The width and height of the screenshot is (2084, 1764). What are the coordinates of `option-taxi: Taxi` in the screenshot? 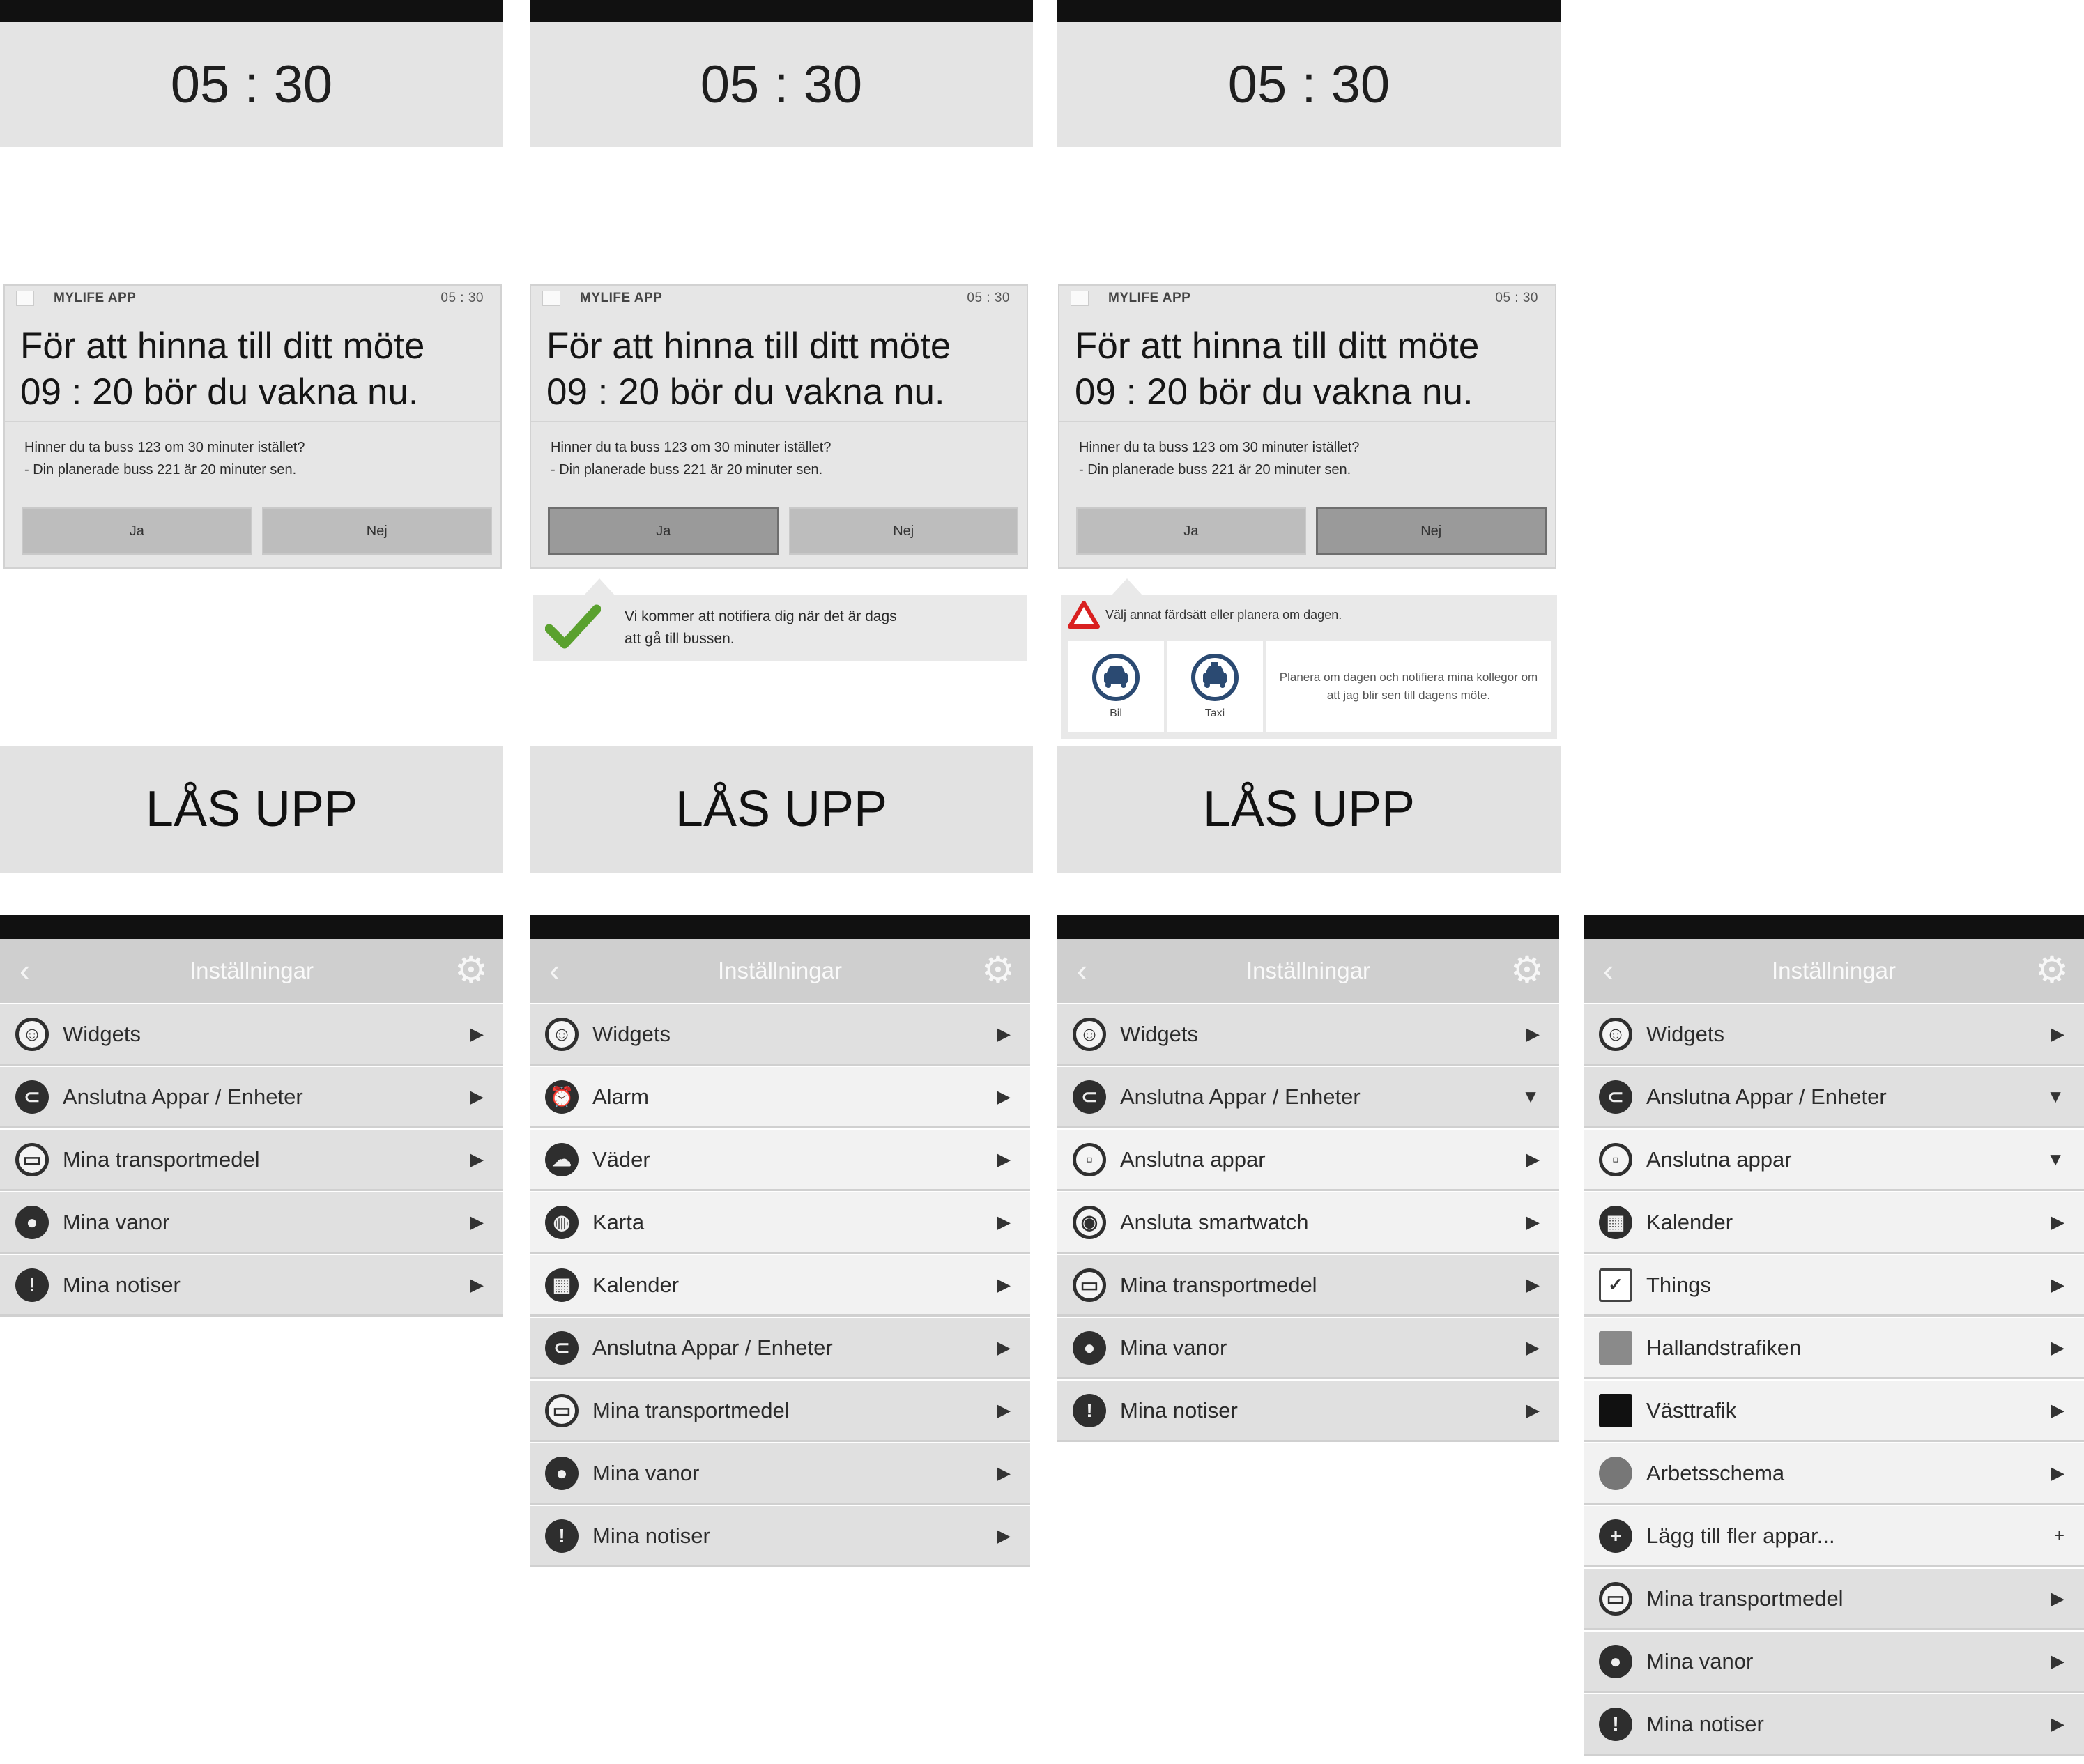 It's located at (1215, 686).